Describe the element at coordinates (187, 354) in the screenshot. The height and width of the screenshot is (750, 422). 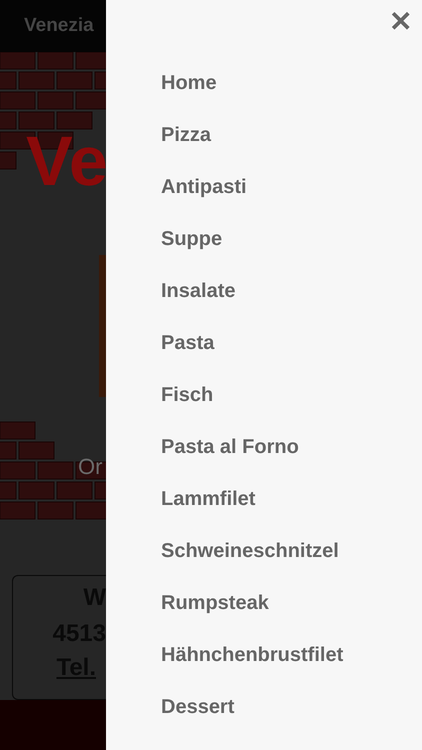
I see `menu-item: Pasta` at that location.